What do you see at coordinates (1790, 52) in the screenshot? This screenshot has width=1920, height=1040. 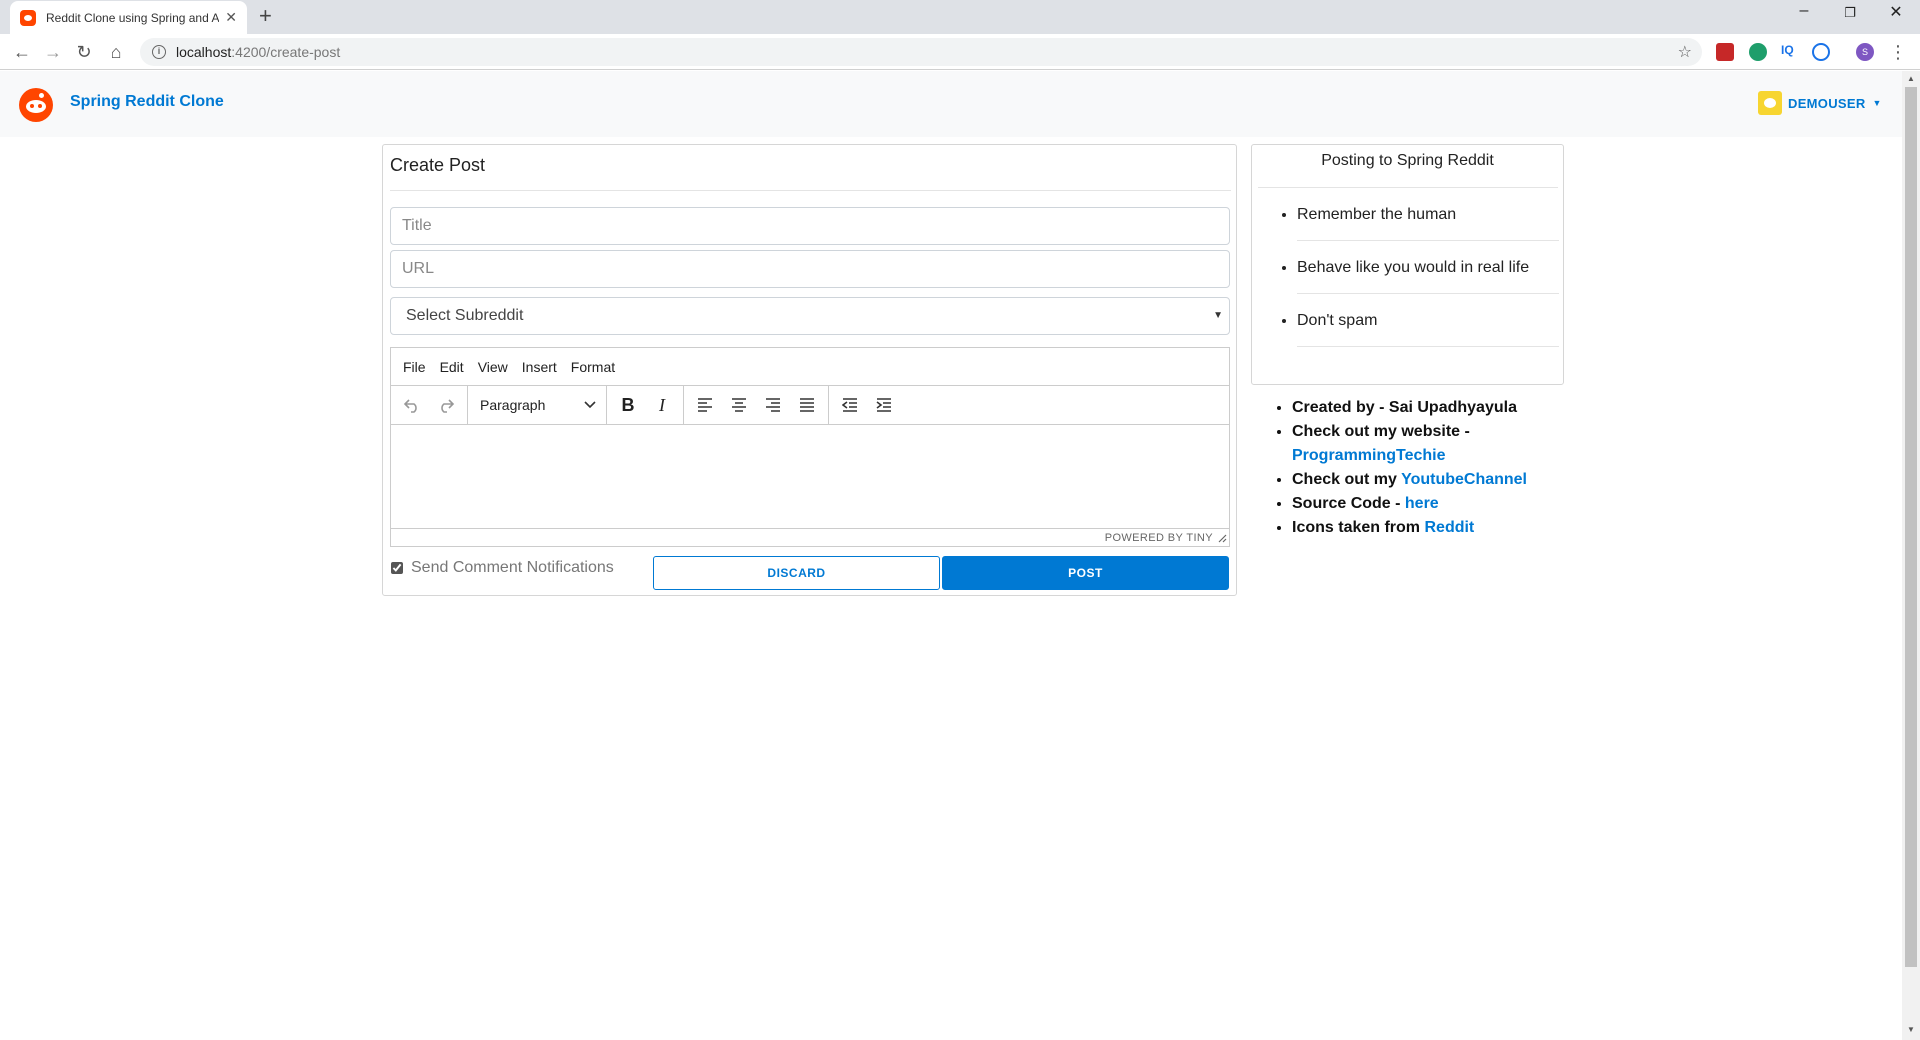 I see `extension-iq-icon: IQ` at bounding box center [1790, 52].